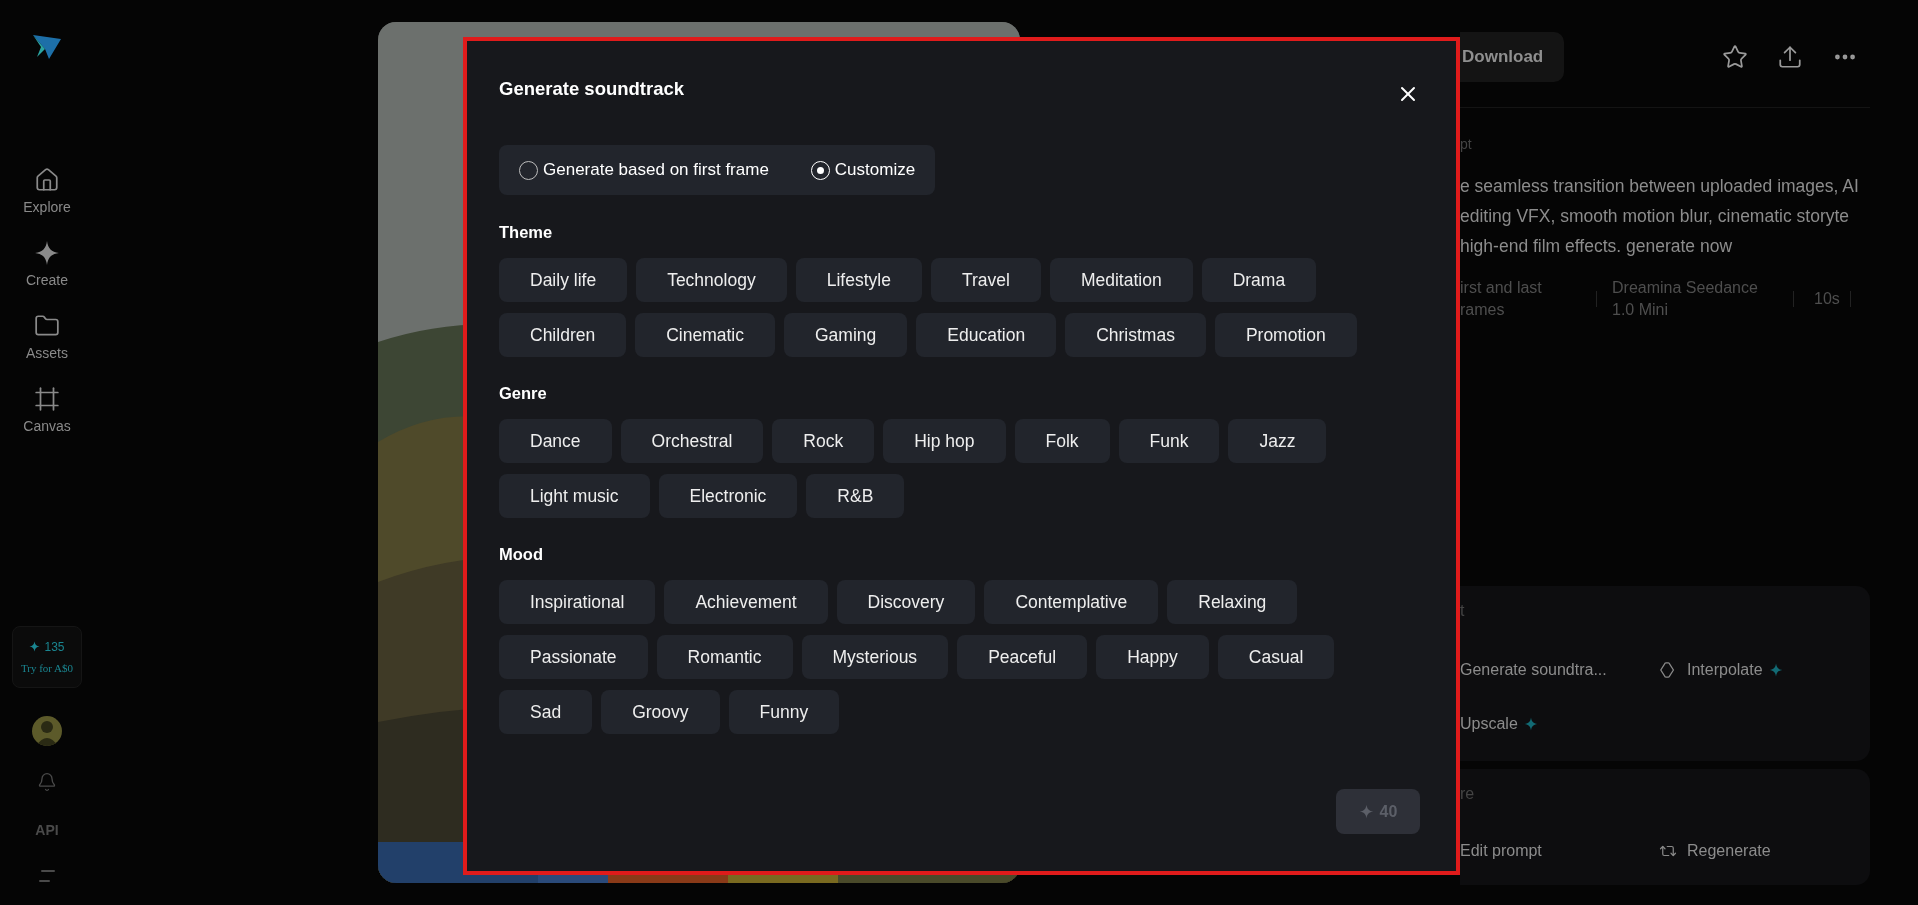 This screenshot has width=1918, height=905. I want to click on share-icon, so click(1790, 57).